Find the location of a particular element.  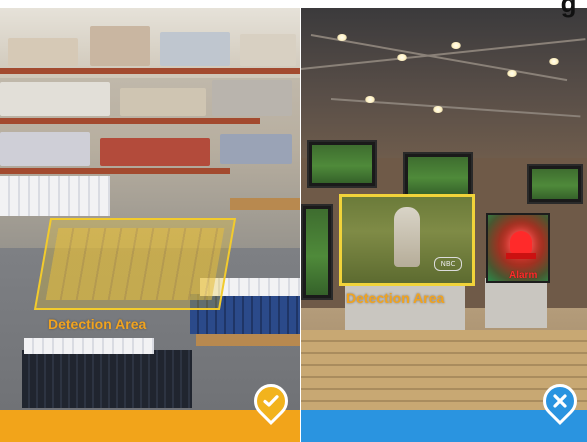

top-strip: g is located at coordinates (293, 8).